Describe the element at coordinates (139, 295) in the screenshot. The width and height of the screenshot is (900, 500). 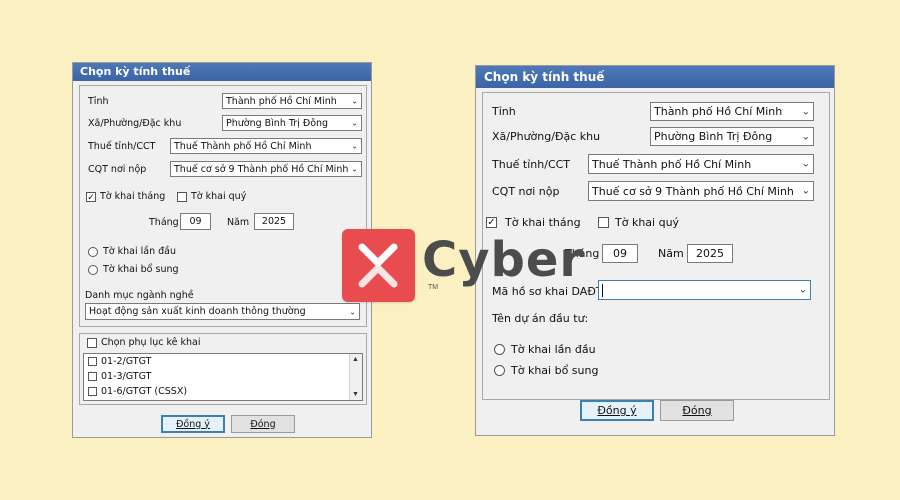
I see `industry-label: Danh mục ngành nghề` at that location.